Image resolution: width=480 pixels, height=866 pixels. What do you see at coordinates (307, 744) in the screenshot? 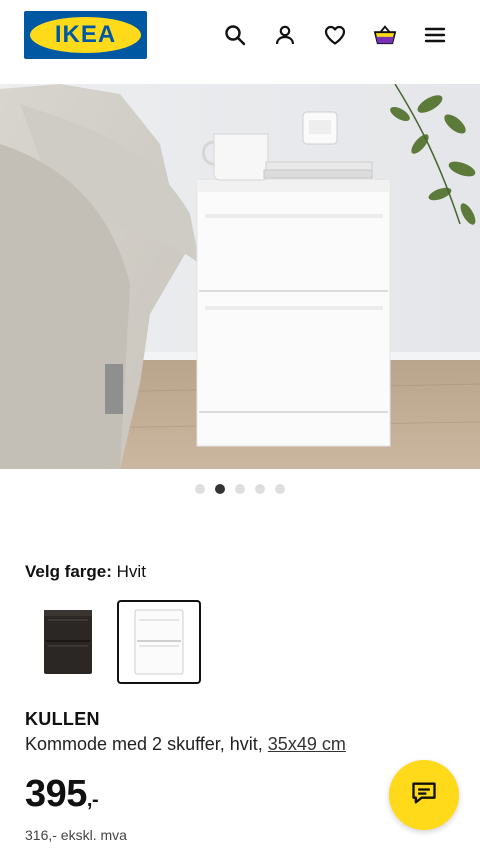
I see `product-dimensions-link: 35x49 cm` at bounding box center [307, 744].